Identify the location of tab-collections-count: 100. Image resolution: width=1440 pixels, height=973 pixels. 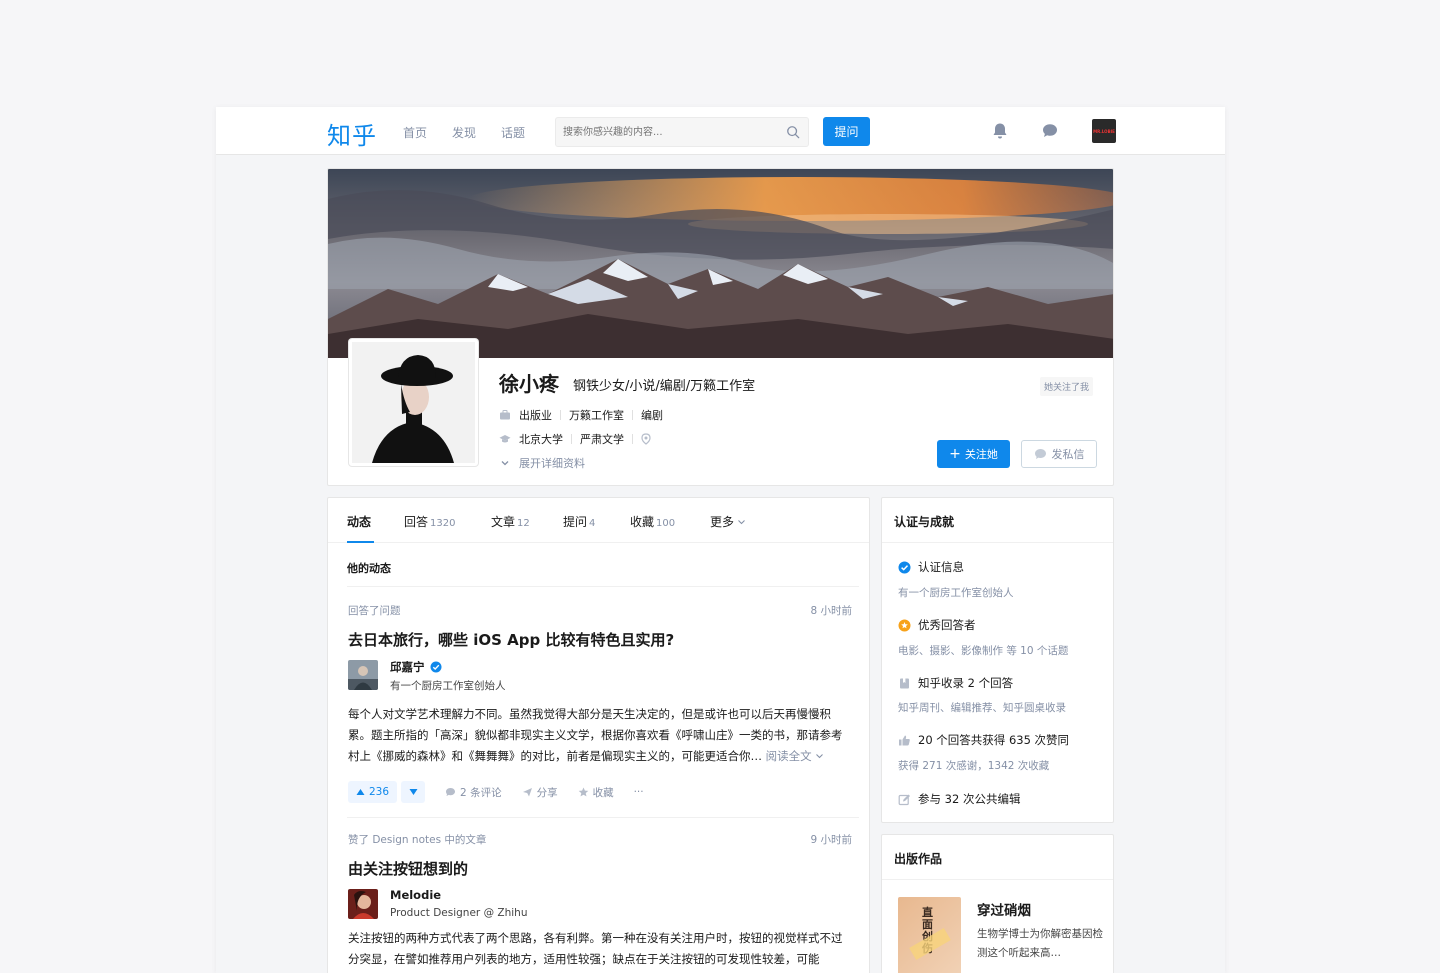
(666, 523).